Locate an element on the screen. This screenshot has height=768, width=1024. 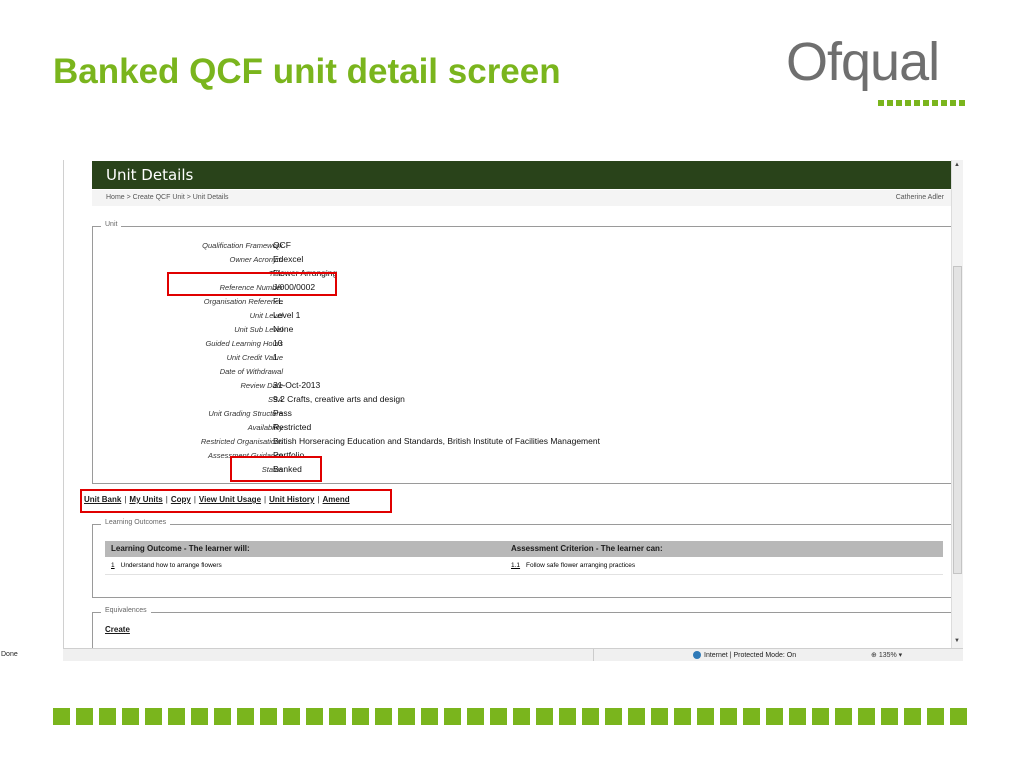
create-equivalence-link: Create is located at coordinates (117, 629).